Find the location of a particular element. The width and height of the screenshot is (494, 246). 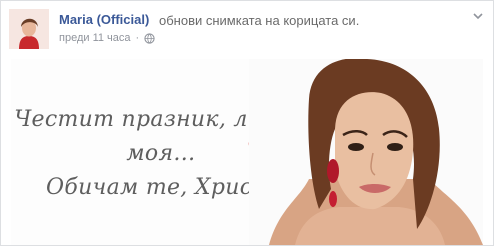

avatar-image is located at coordinates (29, 29).